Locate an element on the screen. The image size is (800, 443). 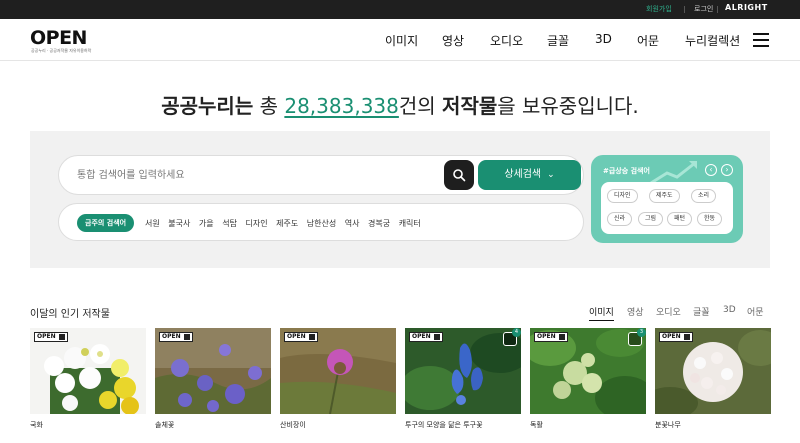
logo-wordmark: OPEN is located at coordinates (58, 38).